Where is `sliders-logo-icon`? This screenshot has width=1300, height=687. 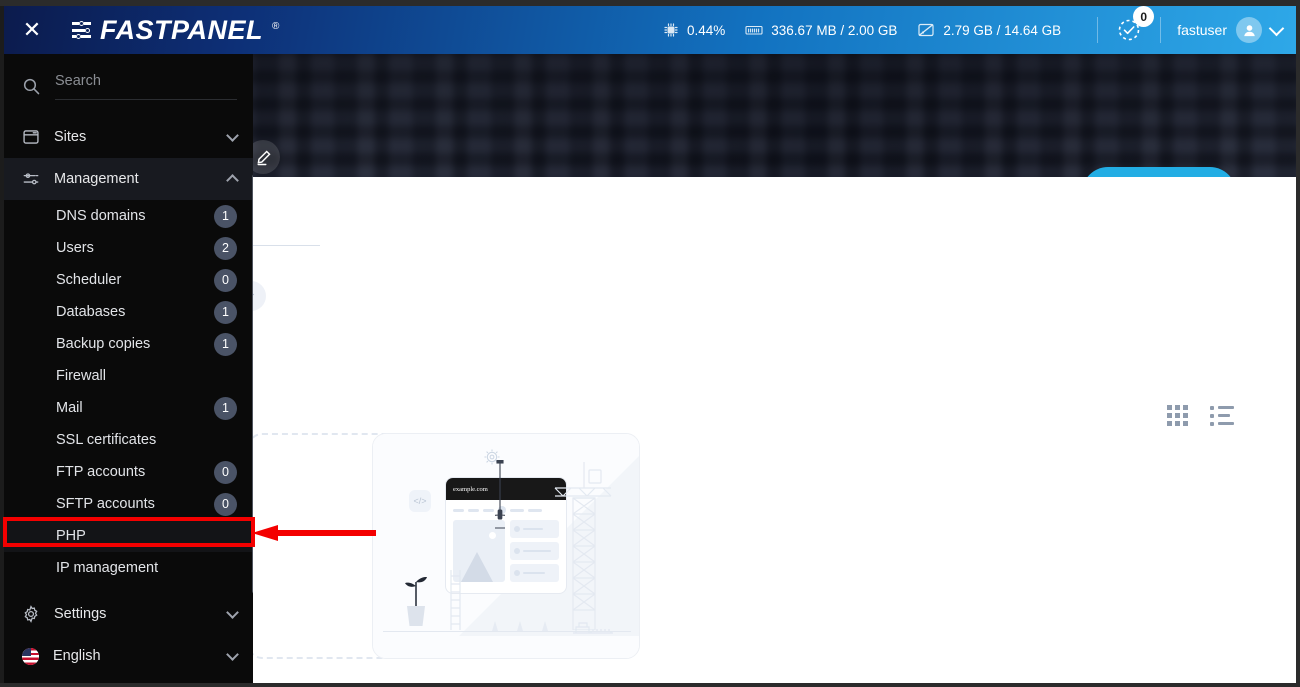
sliders-logo-icon is located at coordinates (81, 30).